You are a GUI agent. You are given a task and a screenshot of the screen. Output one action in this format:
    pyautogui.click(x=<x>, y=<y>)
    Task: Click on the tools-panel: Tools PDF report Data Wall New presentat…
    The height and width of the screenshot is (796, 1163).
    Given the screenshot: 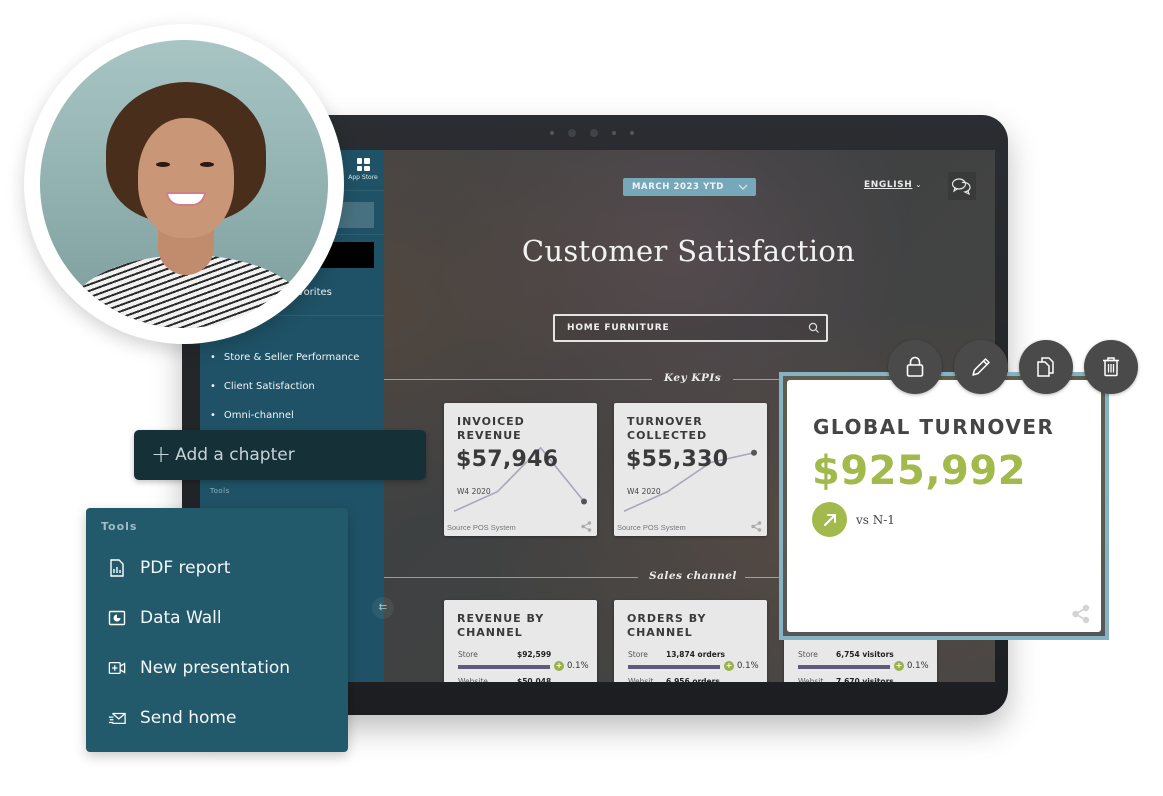 What is the action you would take?
    pyautogui.click(x=217, y=630)
    